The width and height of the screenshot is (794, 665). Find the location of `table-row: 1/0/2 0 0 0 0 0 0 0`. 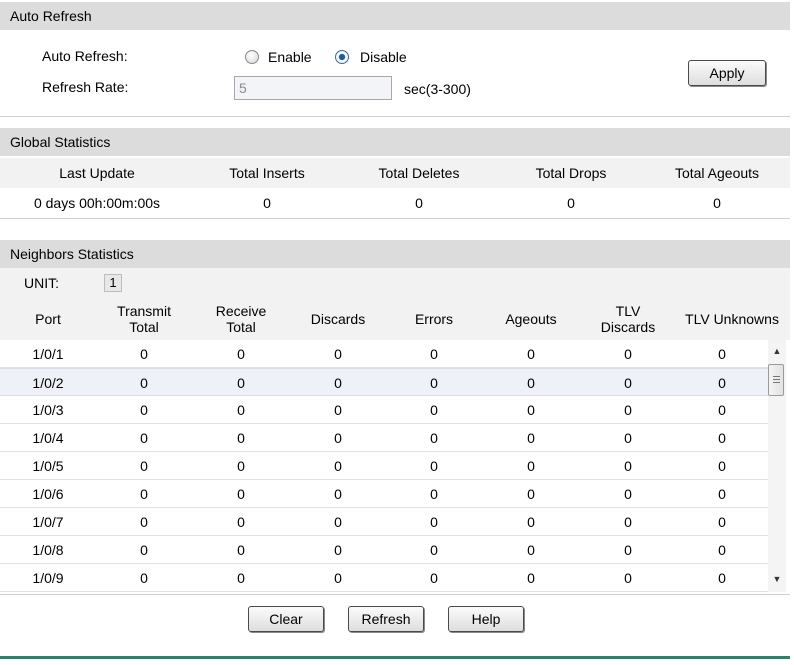

table-row: 1/0/2 0 0 0 0 0 0 0 is located at coordinates (384, 382).